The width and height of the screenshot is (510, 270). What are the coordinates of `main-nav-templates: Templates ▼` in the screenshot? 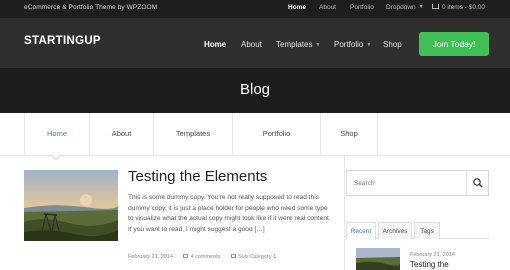 It's located at (298, 44).